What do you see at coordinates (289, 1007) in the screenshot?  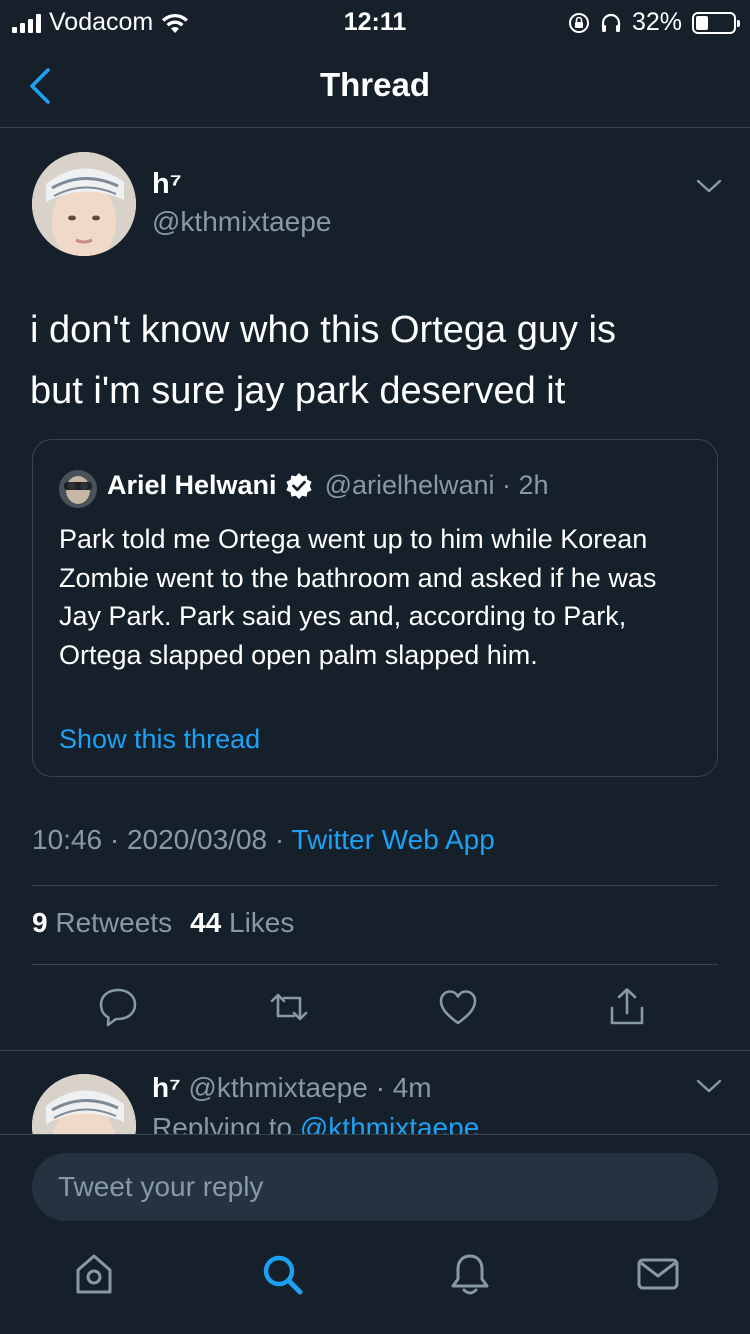 I see `retweet-icon` at bounding box center [289, 1007].